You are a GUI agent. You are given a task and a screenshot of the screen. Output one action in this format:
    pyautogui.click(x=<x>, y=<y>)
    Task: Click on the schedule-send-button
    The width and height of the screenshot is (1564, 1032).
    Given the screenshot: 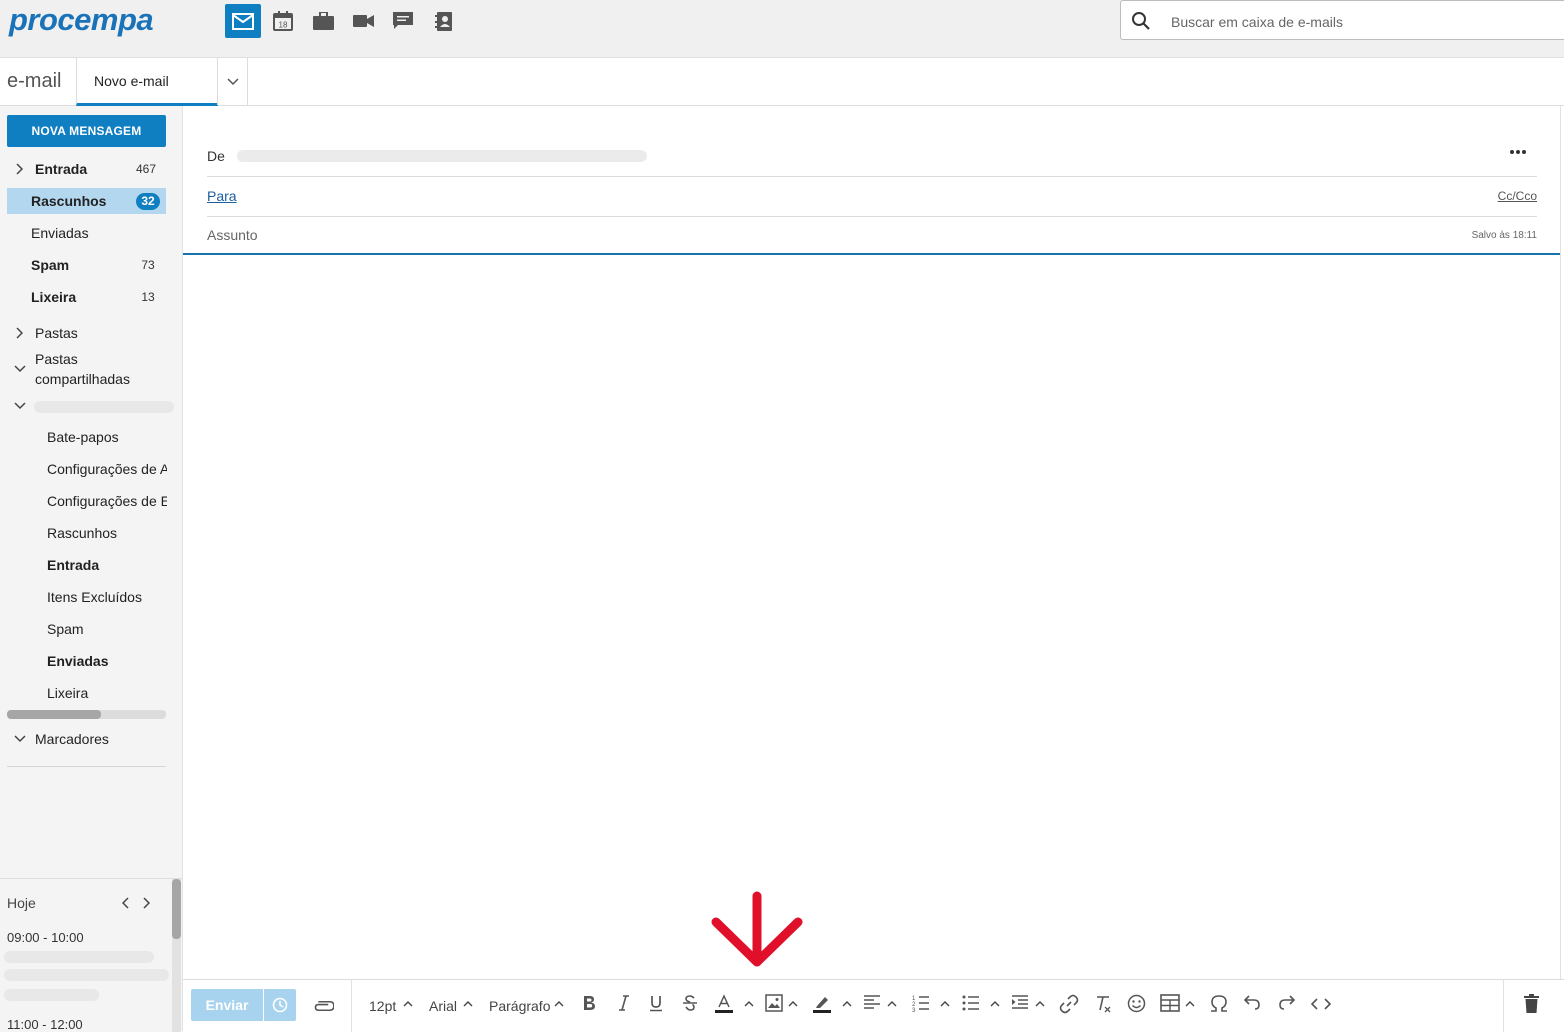 What is the action you would take?
    pyautogui.click(x=280, y=1005)
    